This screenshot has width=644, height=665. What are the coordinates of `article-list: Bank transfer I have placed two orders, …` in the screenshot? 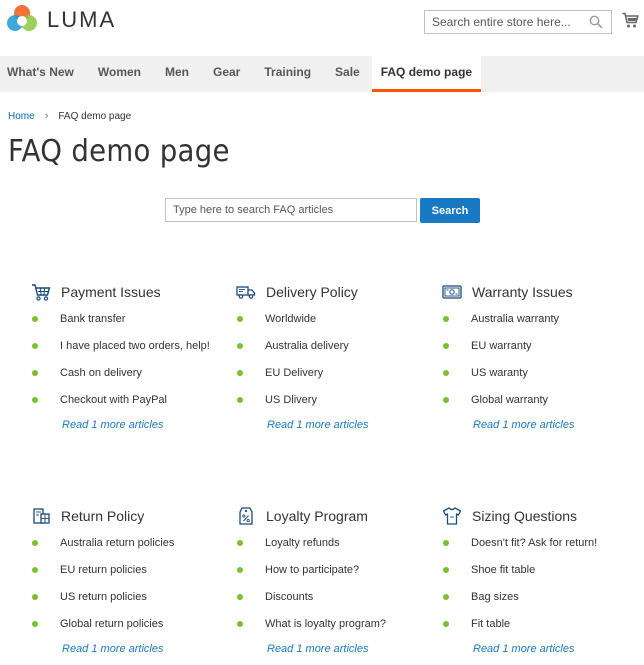 It's located at (131, 360).